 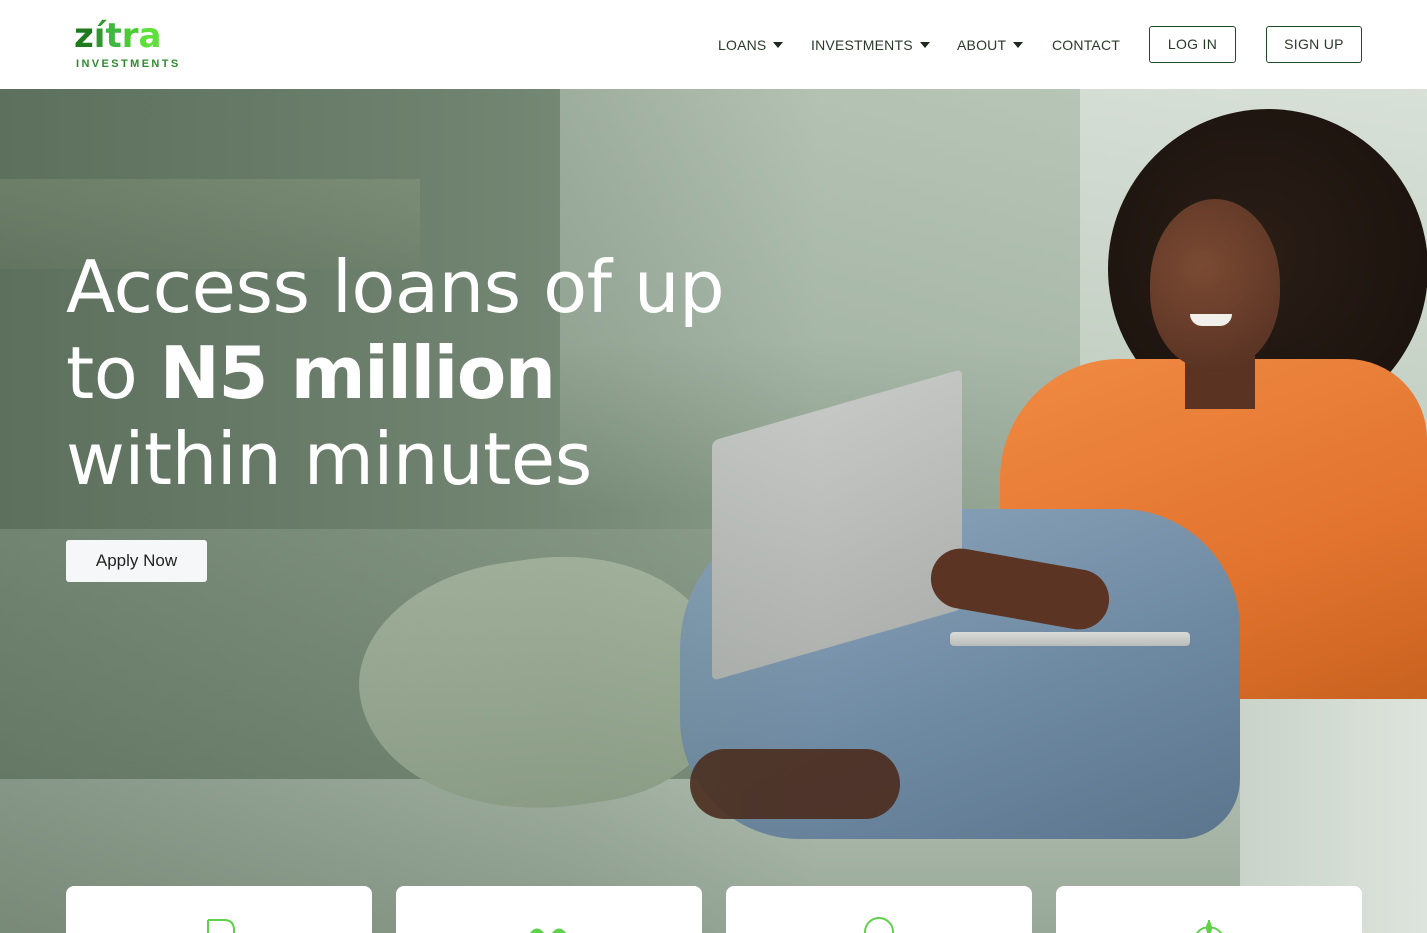 What do you see at coordinates (136, 561) in the screenshot?
I see `apply-now-button: Apply Now` at bounding box center [136, 561].